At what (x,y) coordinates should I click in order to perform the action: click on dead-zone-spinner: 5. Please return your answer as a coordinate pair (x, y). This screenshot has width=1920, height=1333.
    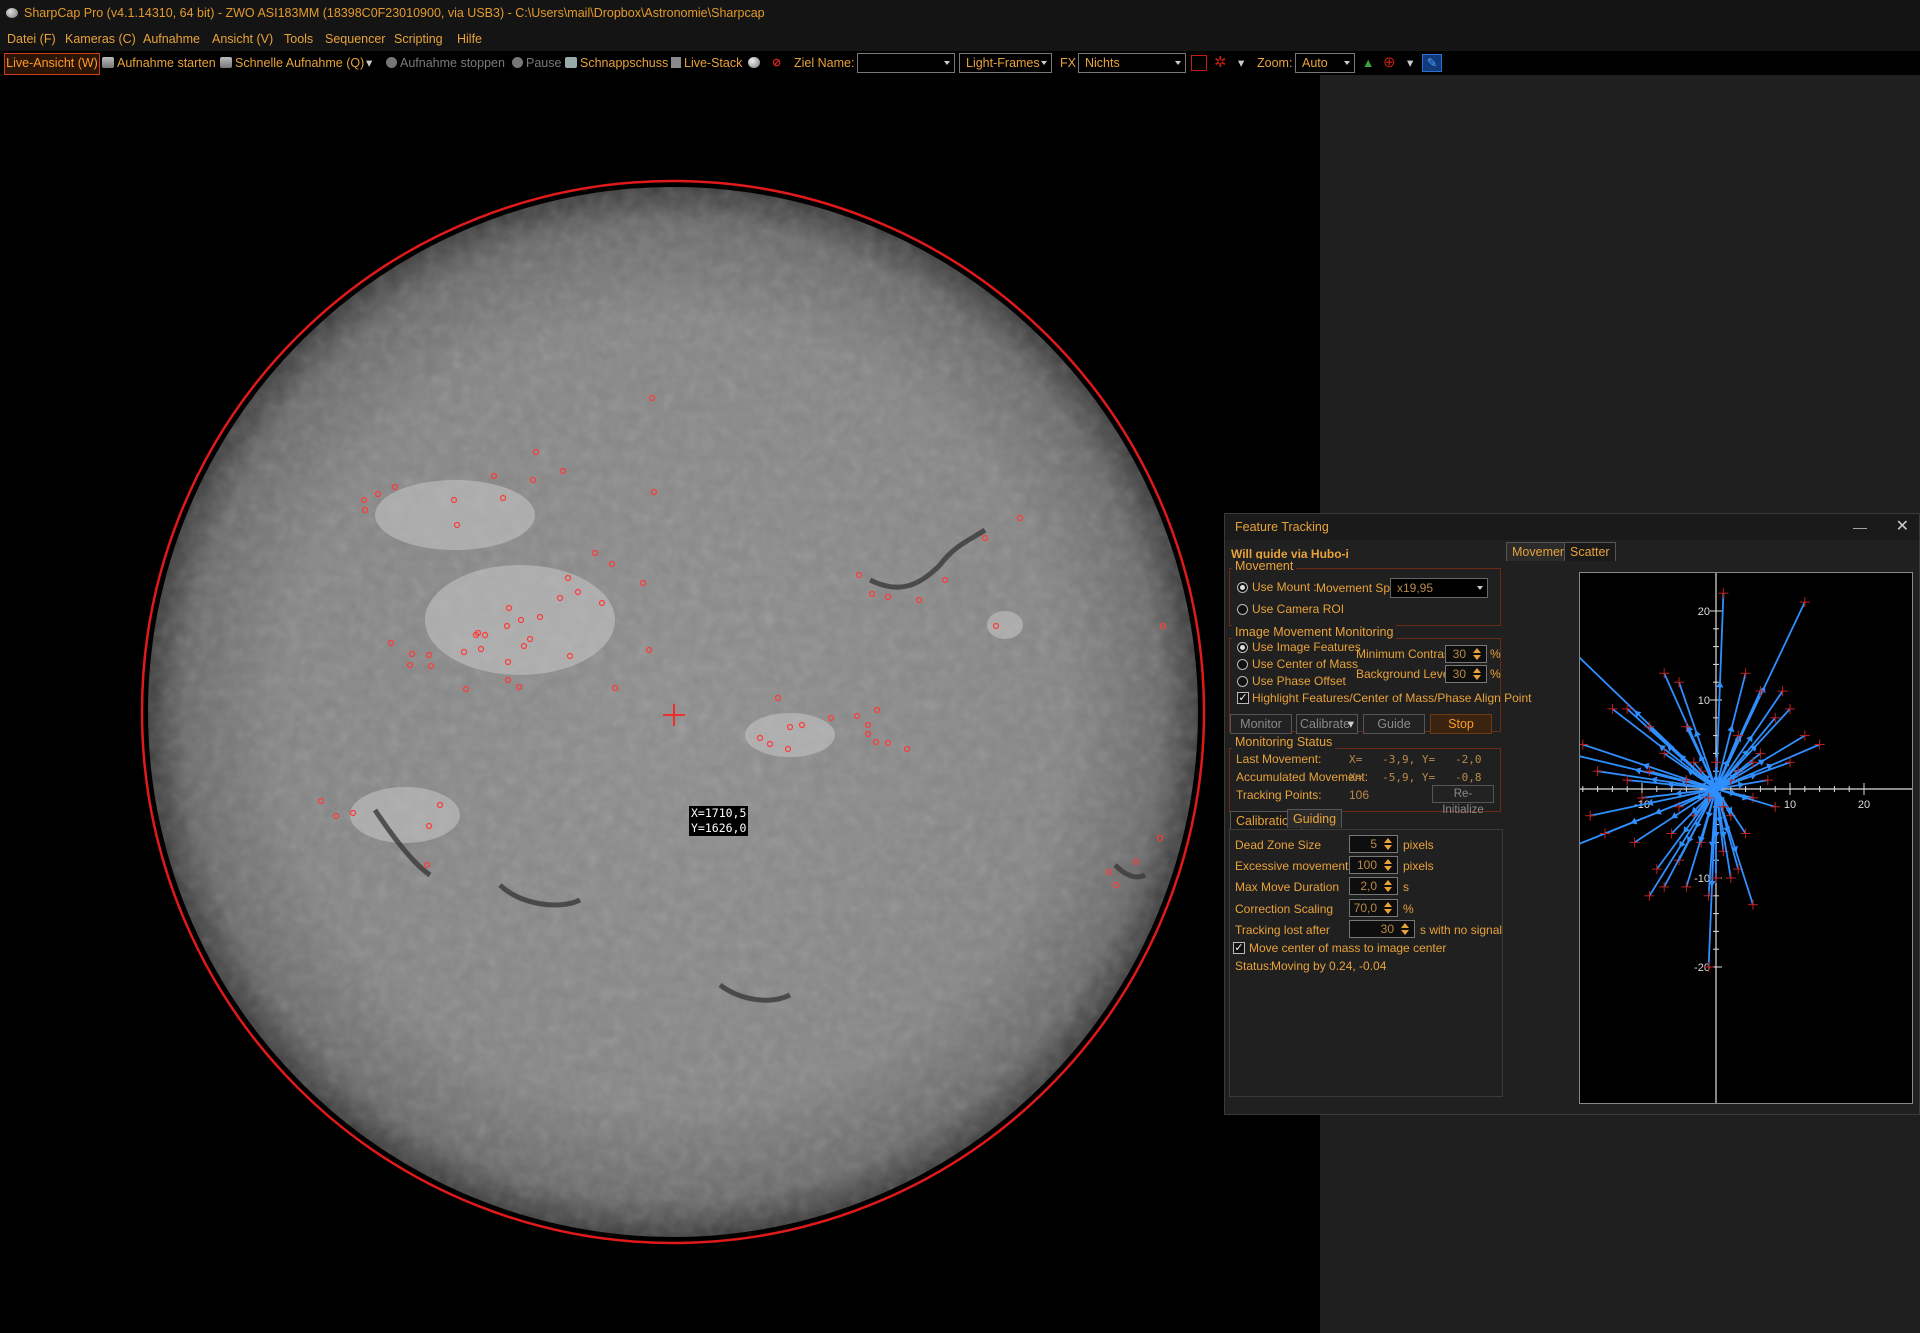
    Looking at the image, I should click on (1373, 844).